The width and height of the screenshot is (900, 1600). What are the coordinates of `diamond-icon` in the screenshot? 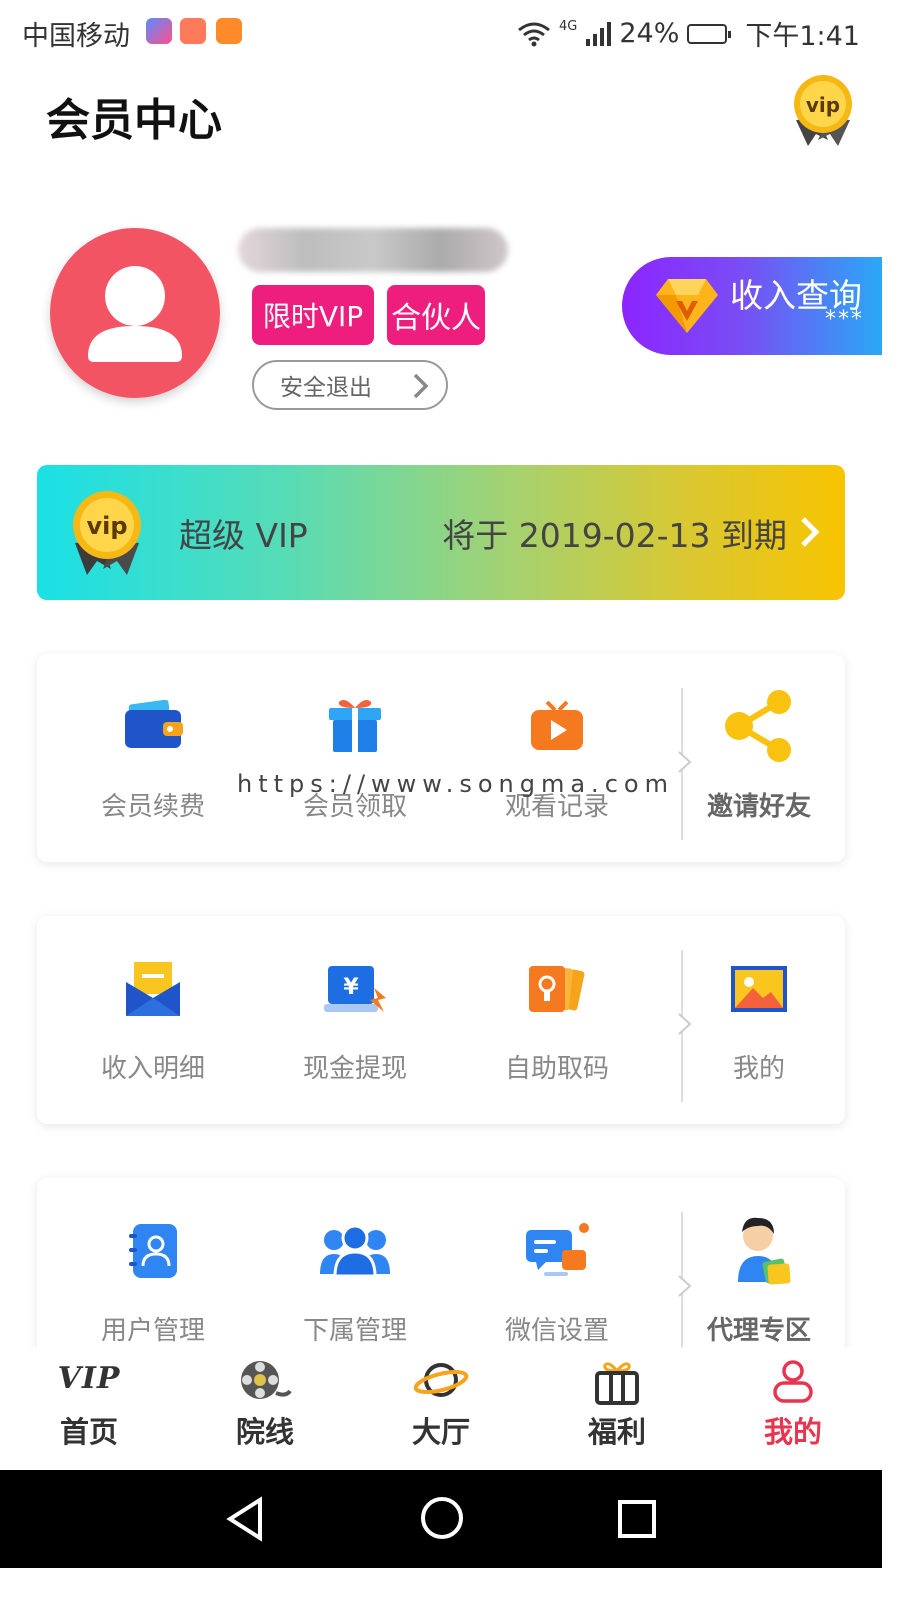 It's located at (687, 306).